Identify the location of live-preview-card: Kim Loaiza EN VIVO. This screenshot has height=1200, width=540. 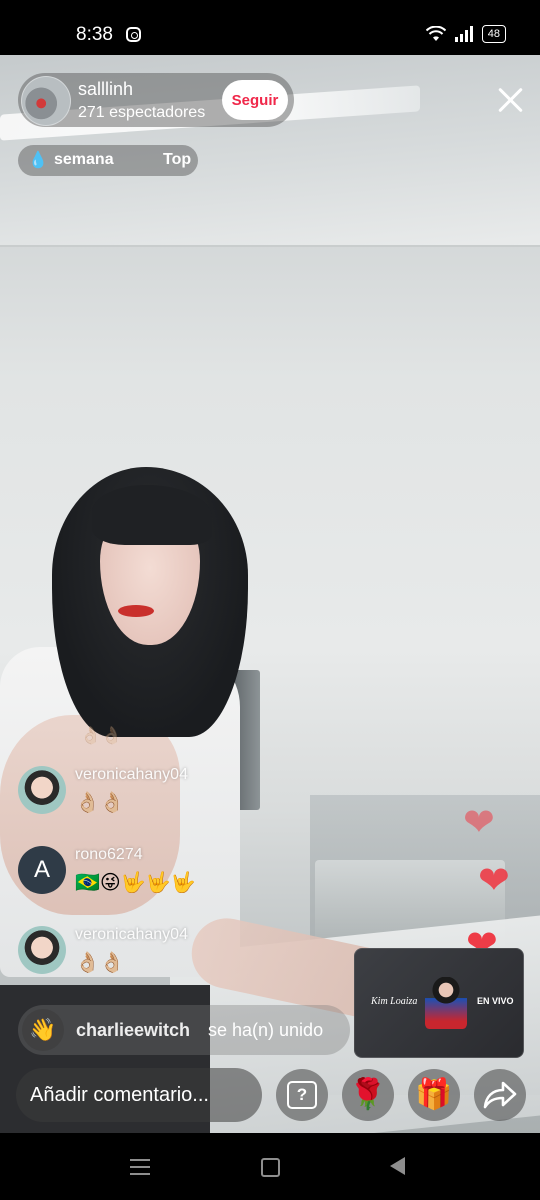
(439, 1003).